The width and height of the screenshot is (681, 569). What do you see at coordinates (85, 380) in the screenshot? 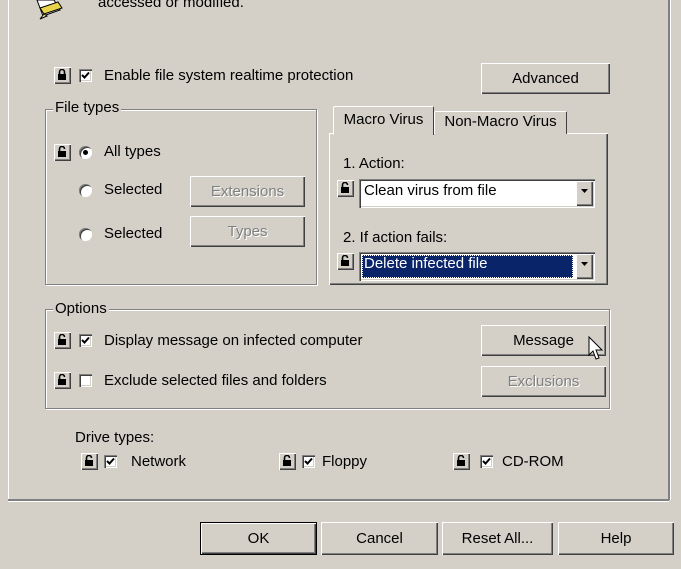
I see `exclude-files-checkbox` at bounding box center [85, 380].